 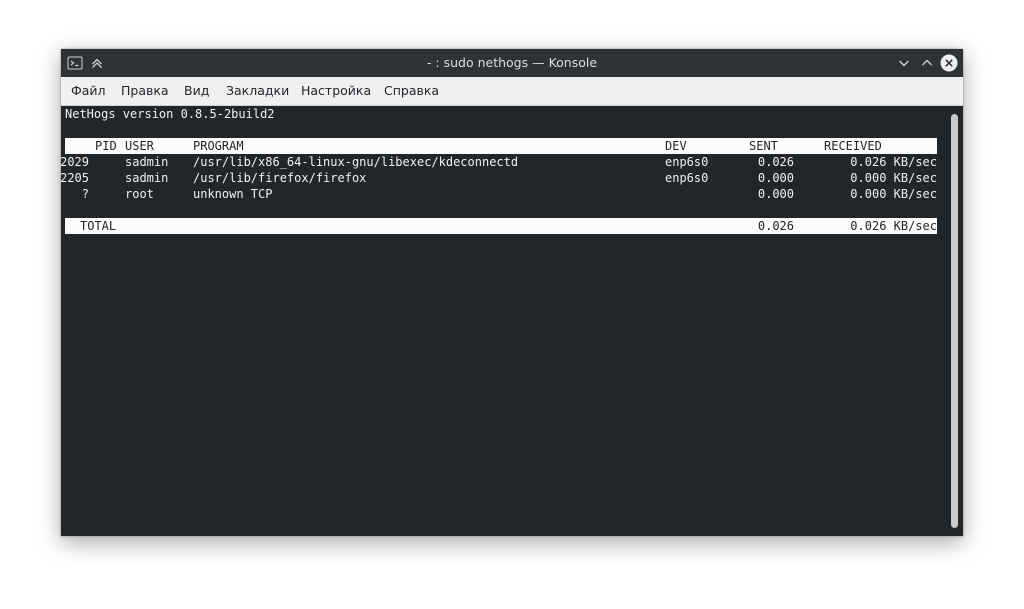 I want to click on close-button, so click(x=949, y=63).